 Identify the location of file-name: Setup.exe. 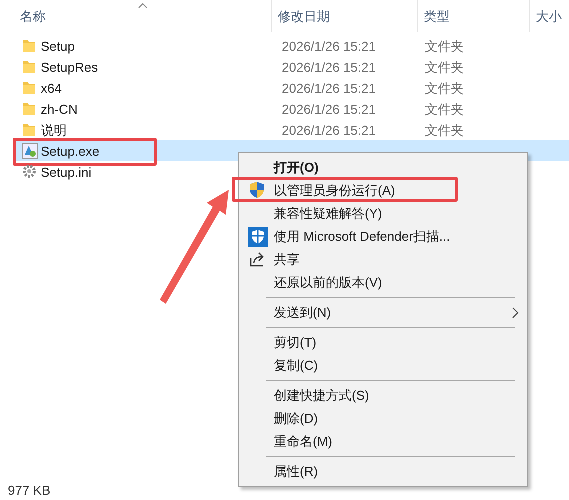
(70, 152).